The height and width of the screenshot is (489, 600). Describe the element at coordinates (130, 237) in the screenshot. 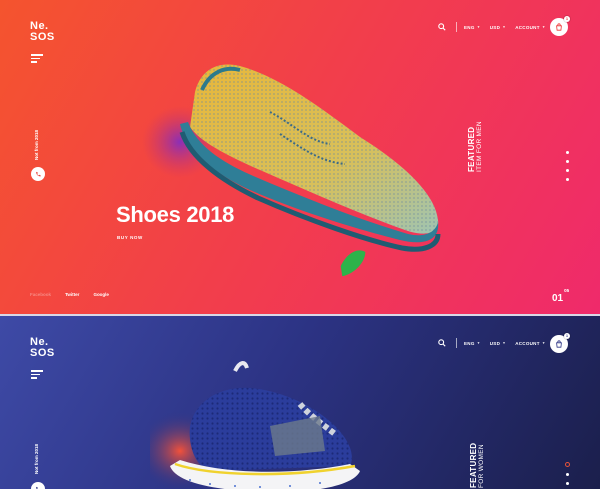

I see `buy-now-link: BUY NOW` at that location.